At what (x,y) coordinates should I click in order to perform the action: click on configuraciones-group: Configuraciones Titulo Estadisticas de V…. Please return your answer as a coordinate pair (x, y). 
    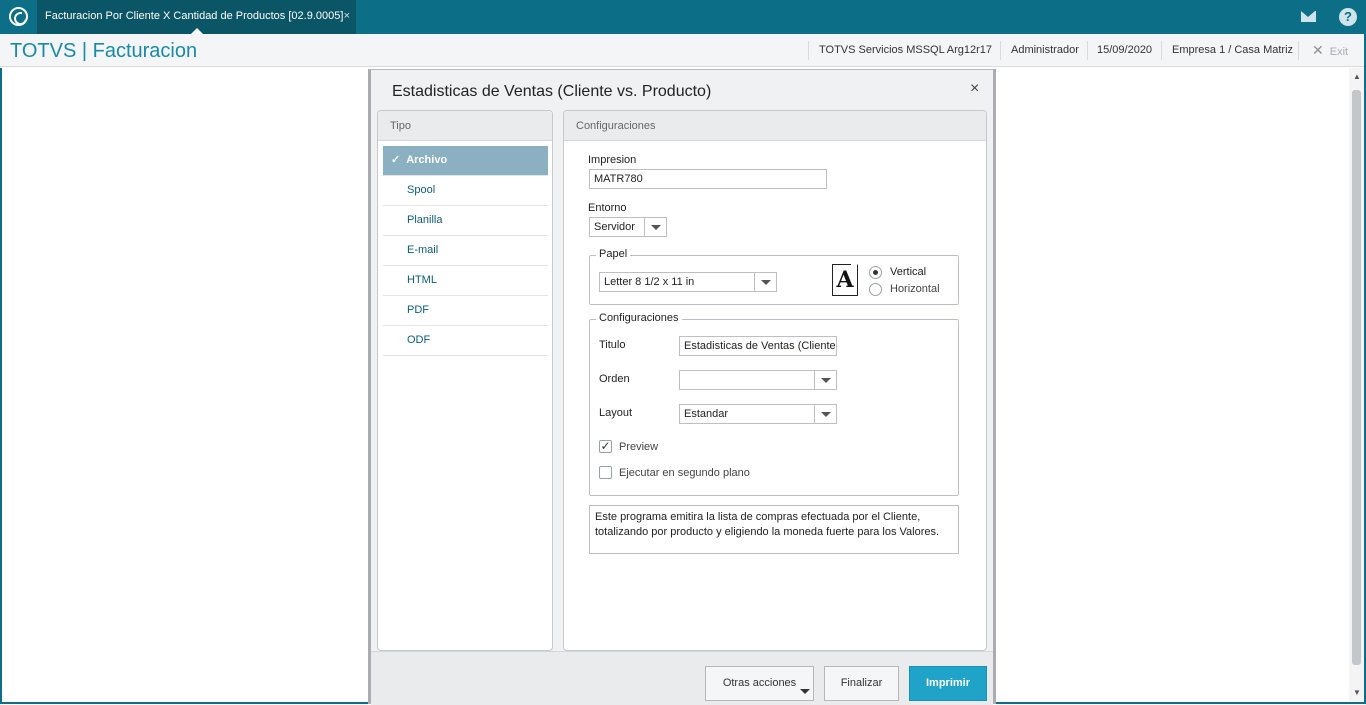
    Looking at the image, I should click on (774, 404).